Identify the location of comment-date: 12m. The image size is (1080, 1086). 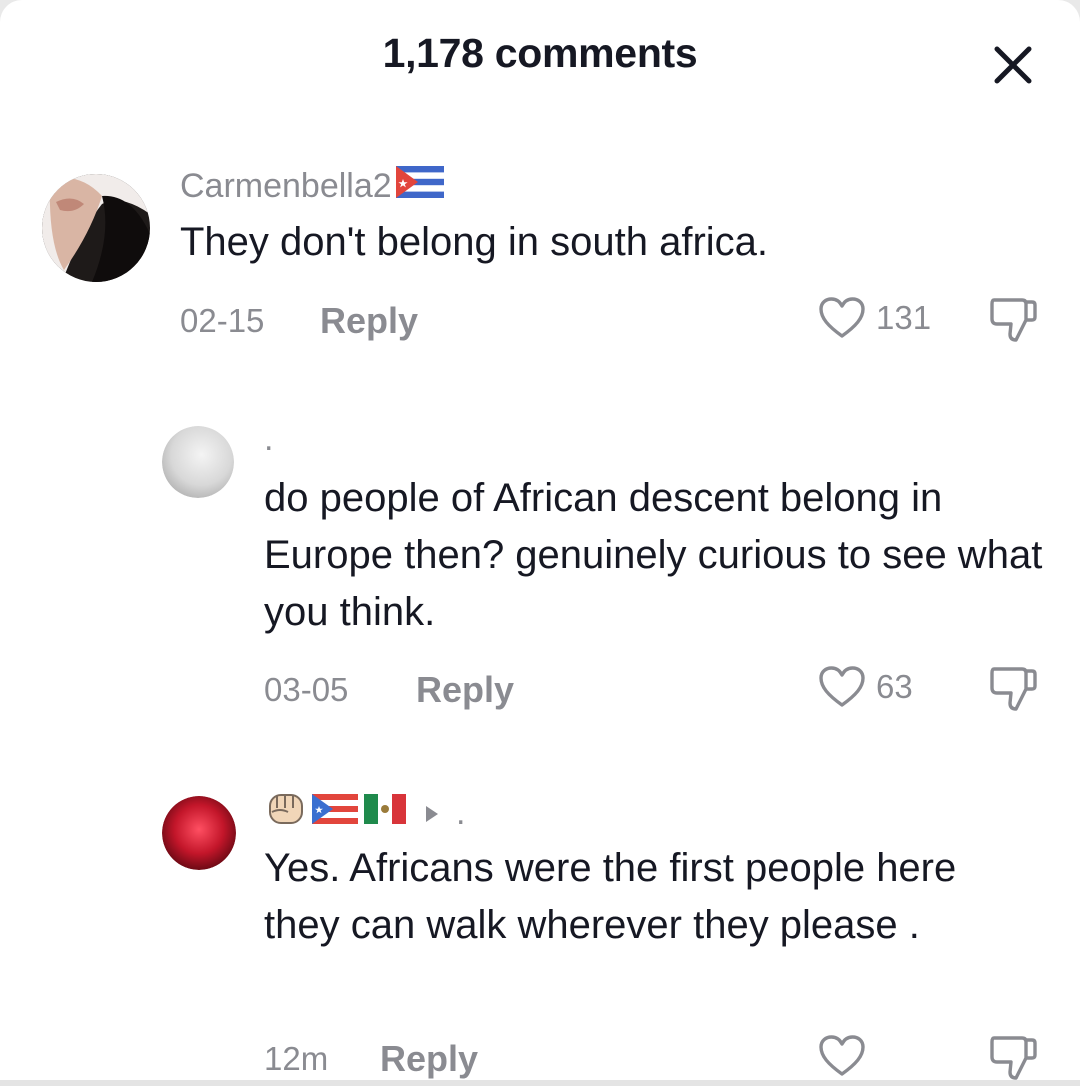
(296, 1058).